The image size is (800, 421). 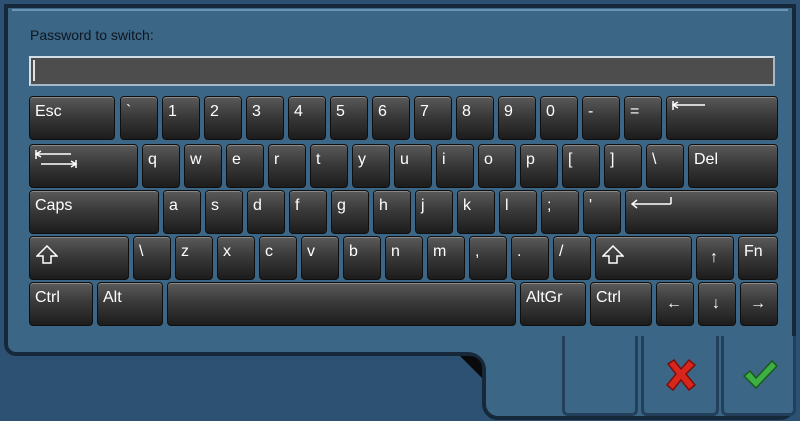 I want to click on key-backslash-2: \, so click(x=152, y=258).